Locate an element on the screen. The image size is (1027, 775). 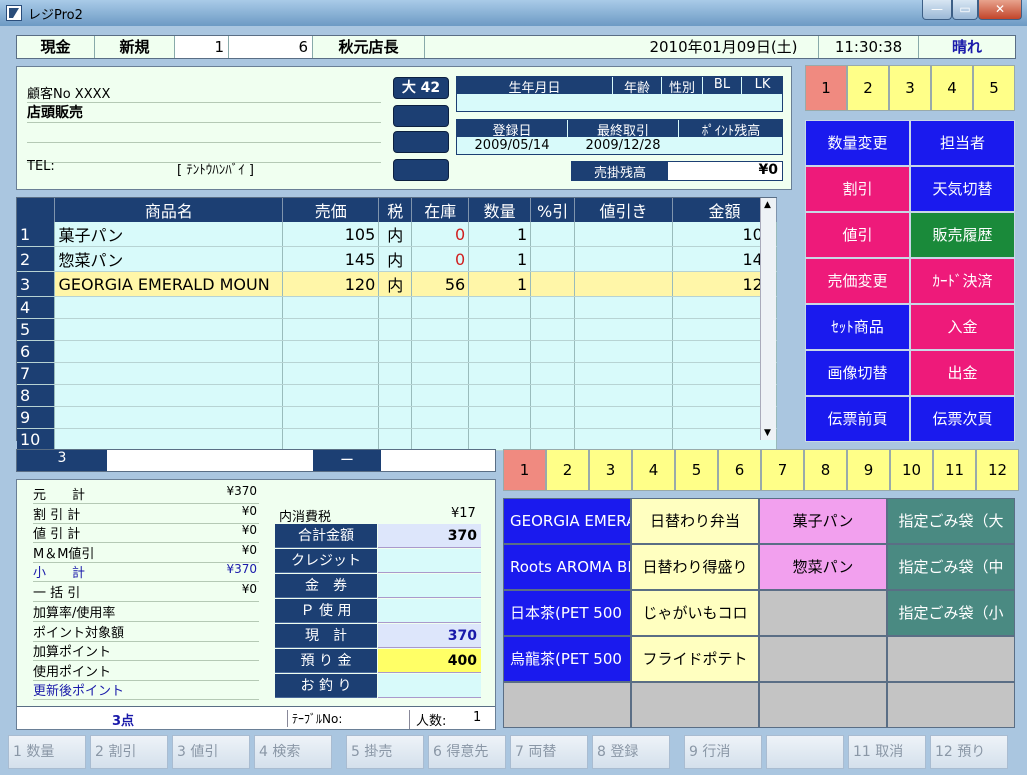
minimize-button: — is located at coordinates (937, 10).